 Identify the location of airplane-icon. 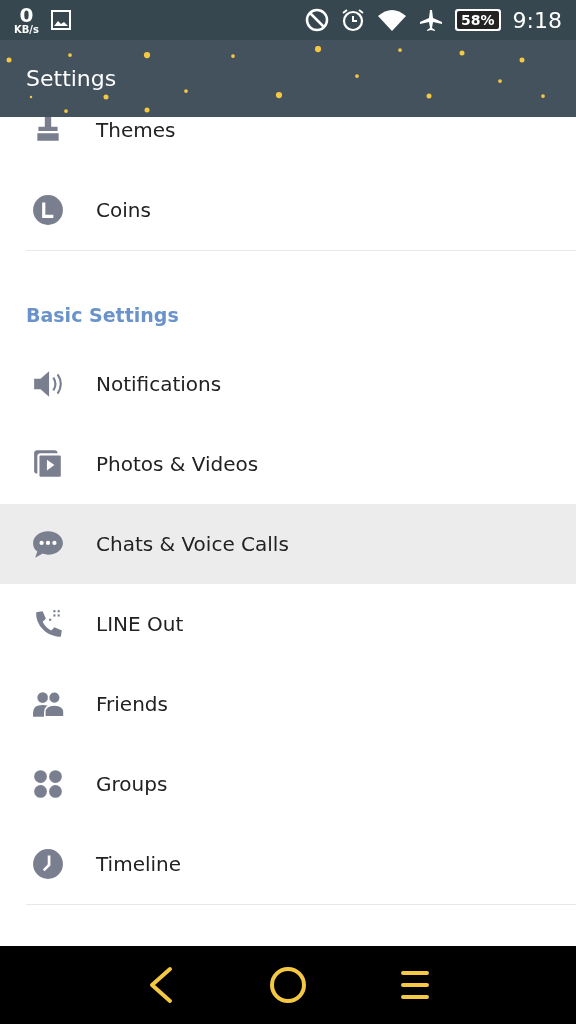
(431, 20).